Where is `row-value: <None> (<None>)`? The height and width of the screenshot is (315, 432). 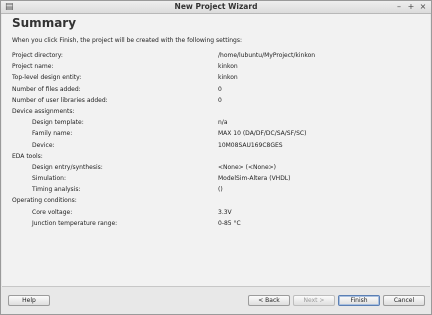
row-value: <None> (<None>) is located at coordinates (247, 167).